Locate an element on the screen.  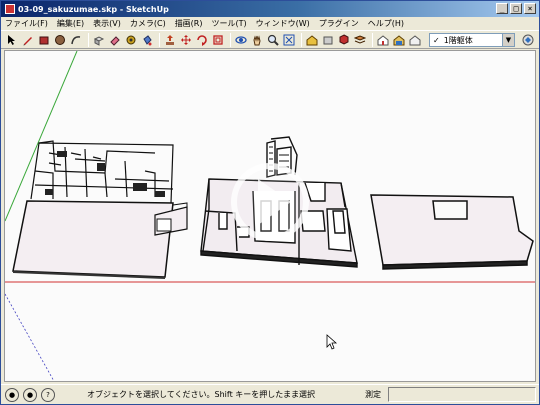
measurements-field is located at coordinates (462, 394).